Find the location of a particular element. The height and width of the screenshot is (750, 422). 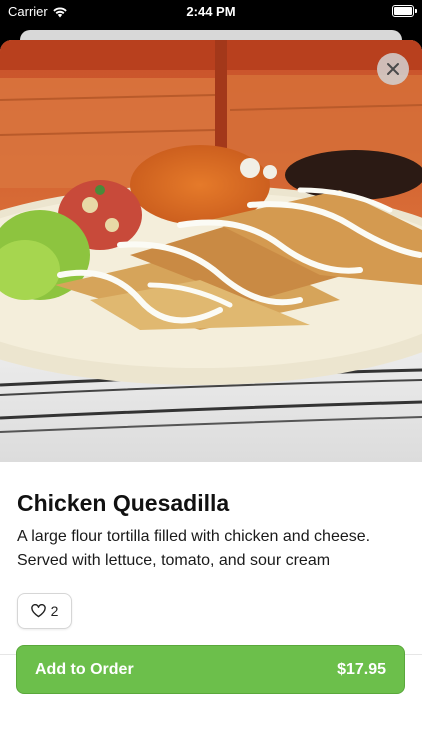

status-bar: Carrier 2:44 PM is located at coordinates (211, 12).